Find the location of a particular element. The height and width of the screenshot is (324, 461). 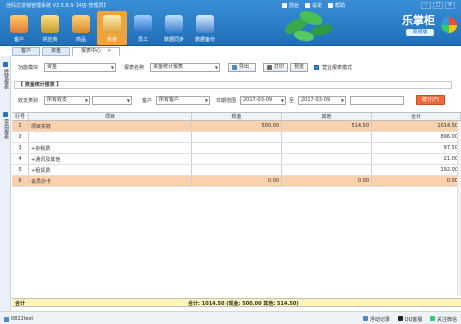

nav-supplier: 供应商 is located at coordinates (50, 28).